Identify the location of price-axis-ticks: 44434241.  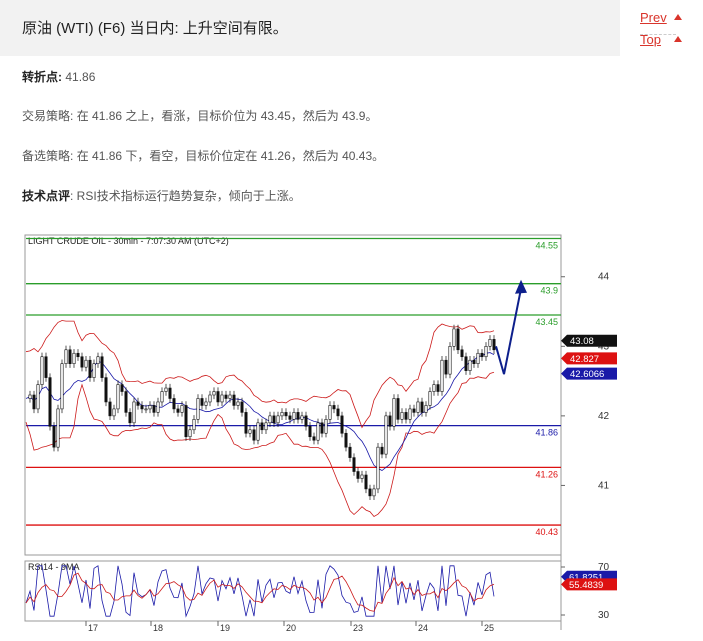
(585, 381).